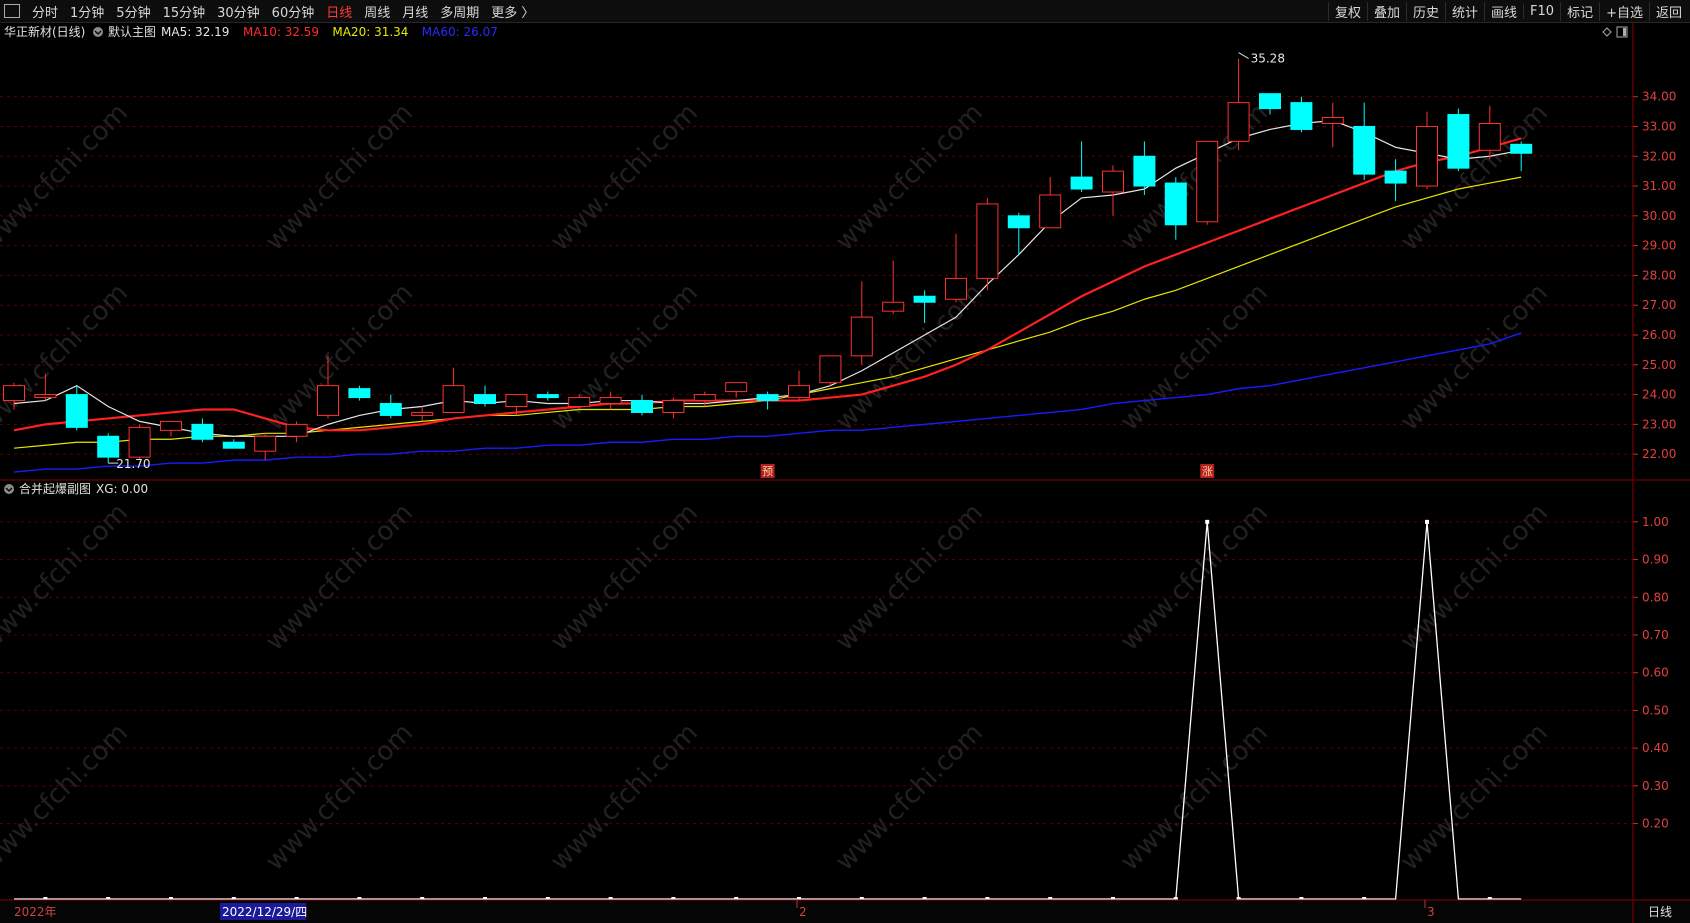  What do you see at coordinates (293, 11) in the screenshot?
I see `period-tab-60min: 60分钟` at bounding box center [293, 11].